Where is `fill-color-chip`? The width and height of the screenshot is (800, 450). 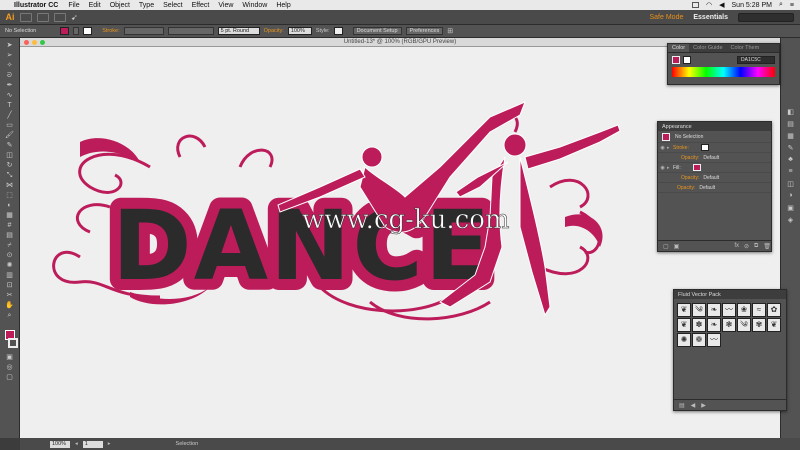 fill-color-chip is located at coordinates (676, 60).